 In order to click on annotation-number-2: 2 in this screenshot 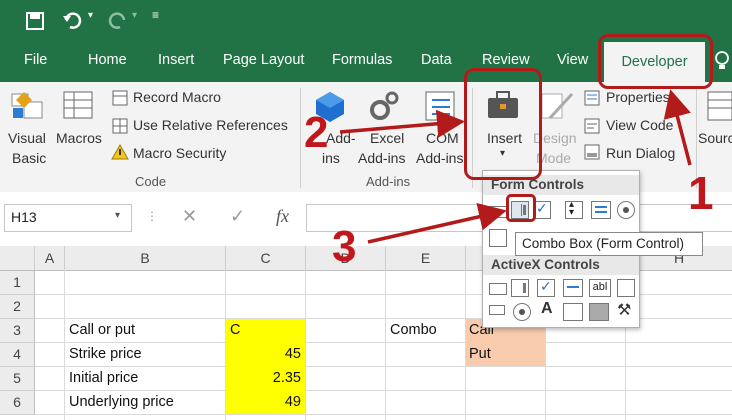, I will do `click(316, 132)`.